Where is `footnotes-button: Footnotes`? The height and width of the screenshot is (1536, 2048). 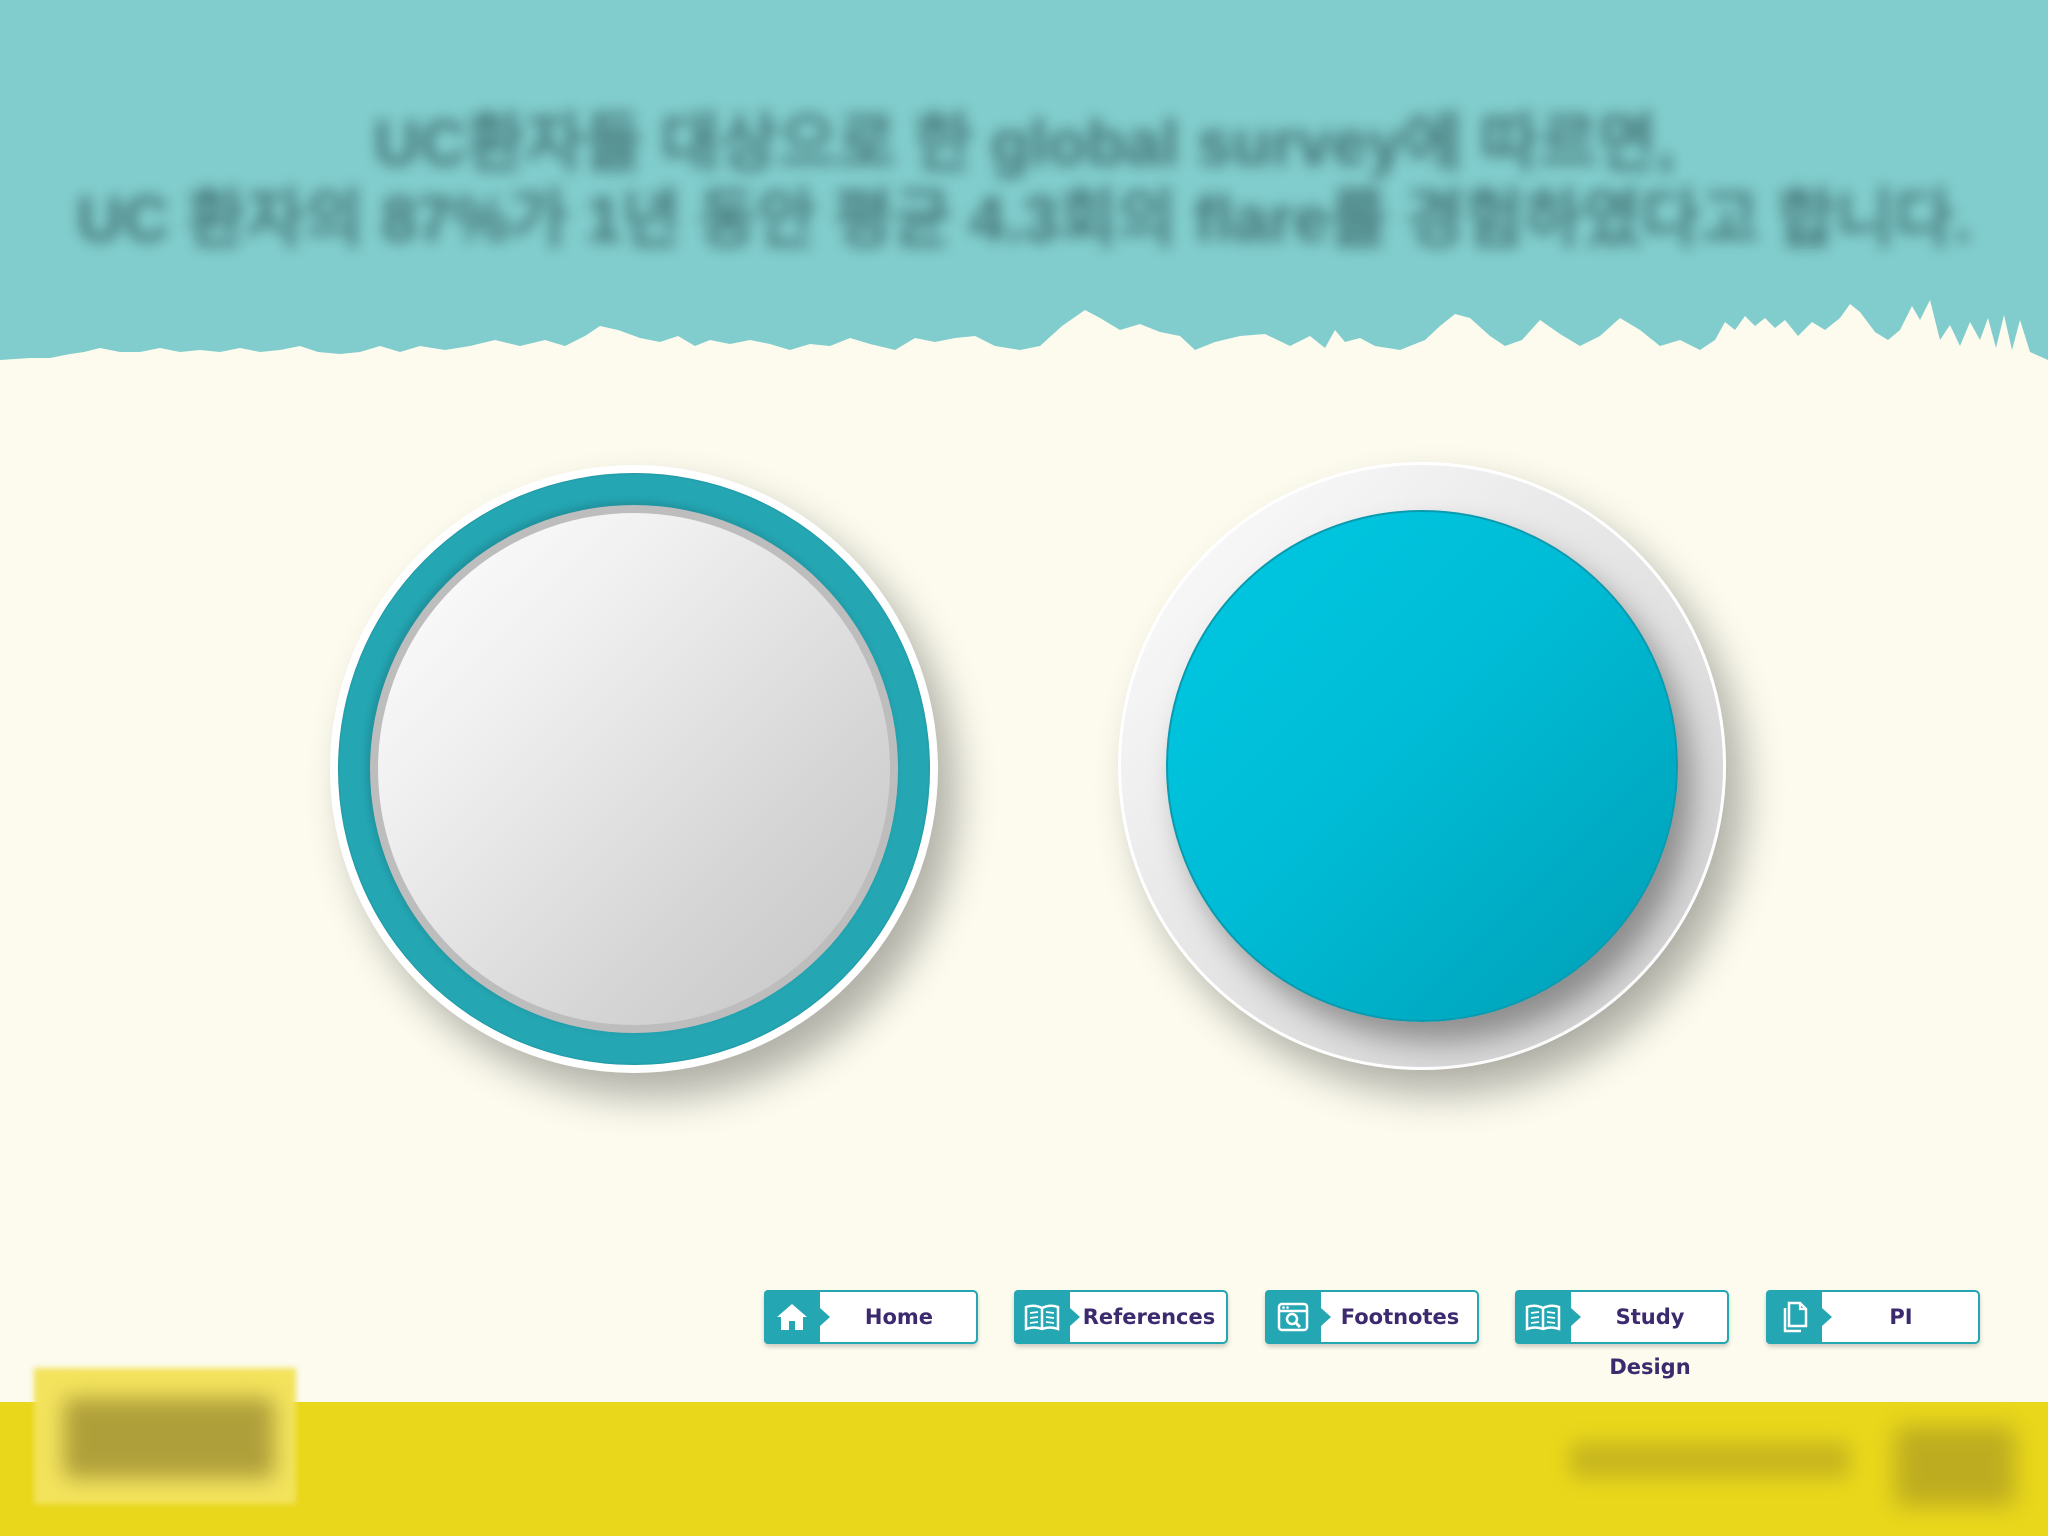 footnotes-button: Footnotes is located at coordinates (1372, 1317).